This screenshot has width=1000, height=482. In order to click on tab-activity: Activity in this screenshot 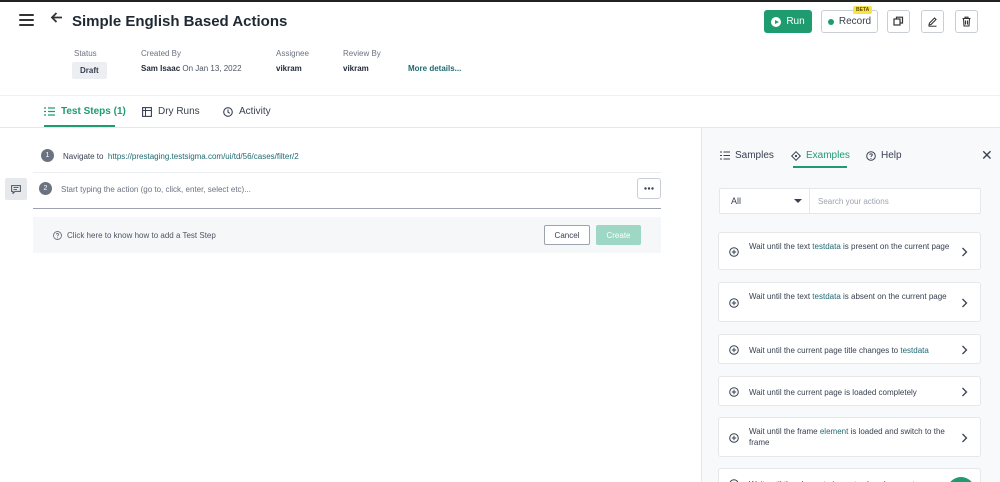, I will do `click(247, 111)`.